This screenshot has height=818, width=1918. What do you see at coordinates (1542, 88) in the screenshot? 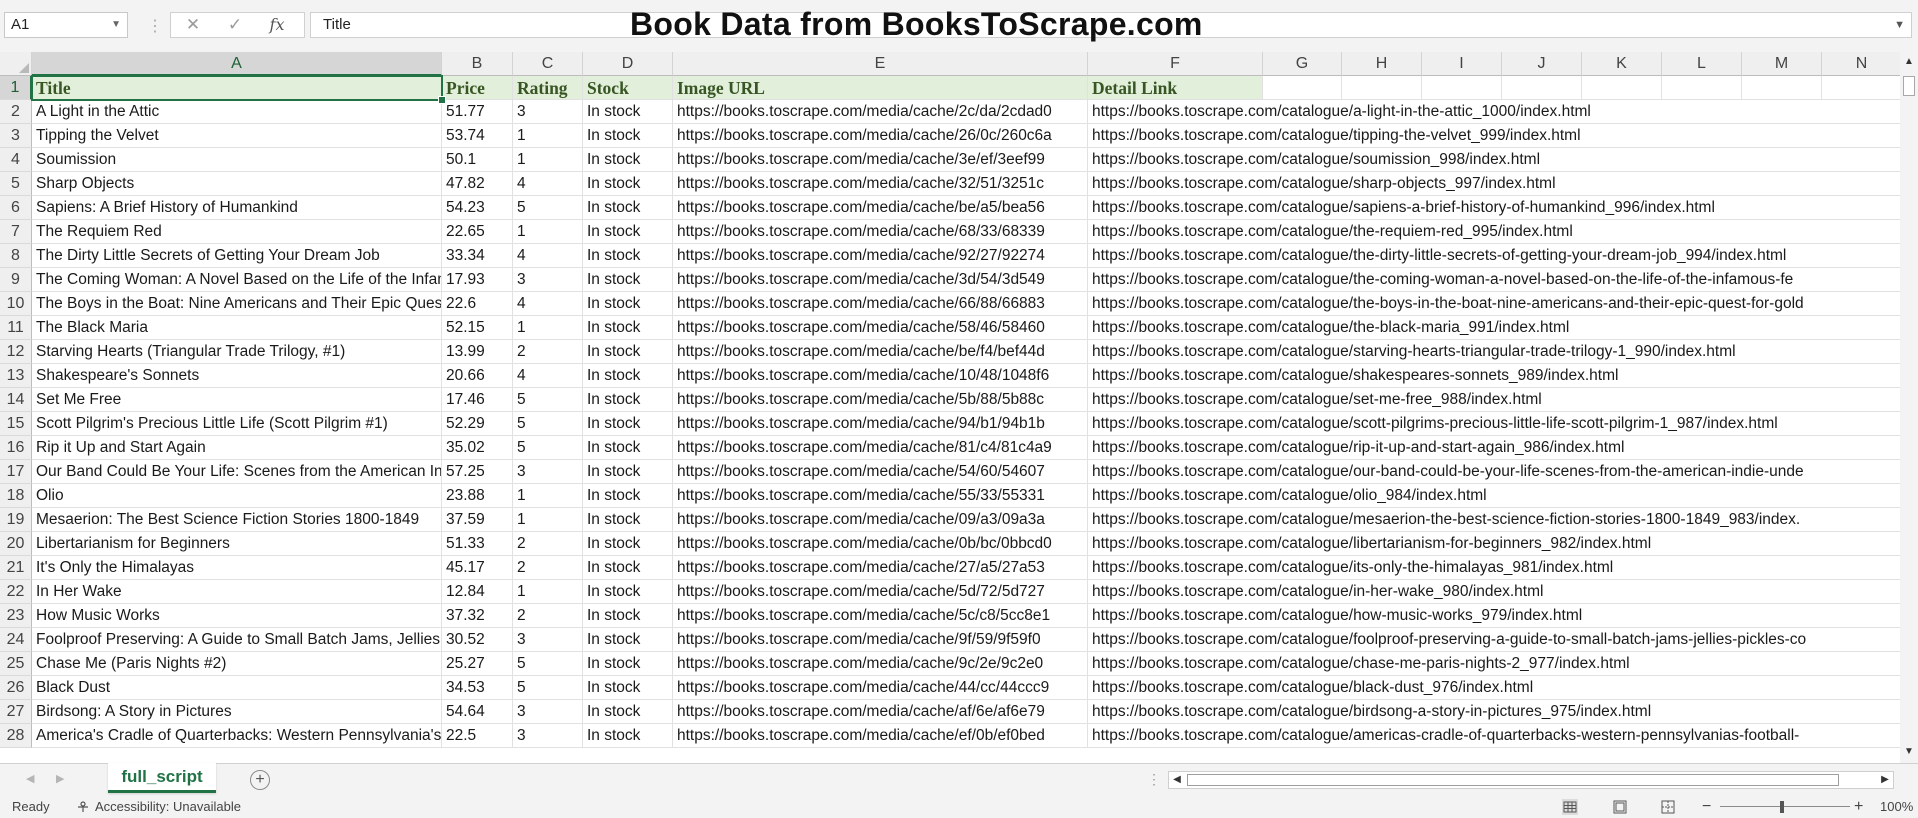
I see `cell-j1` at bounding box center [1542, 88].